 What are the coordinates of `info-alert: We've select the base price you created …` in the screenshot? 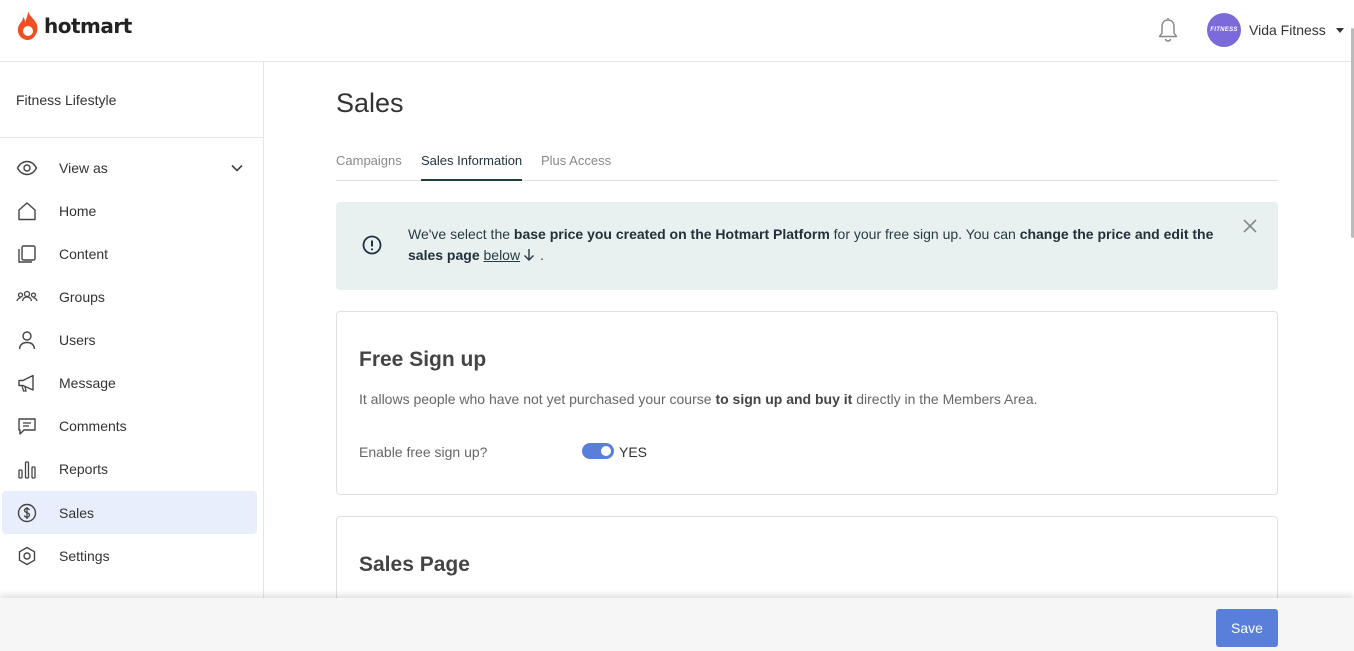 It's located at (807, 246).